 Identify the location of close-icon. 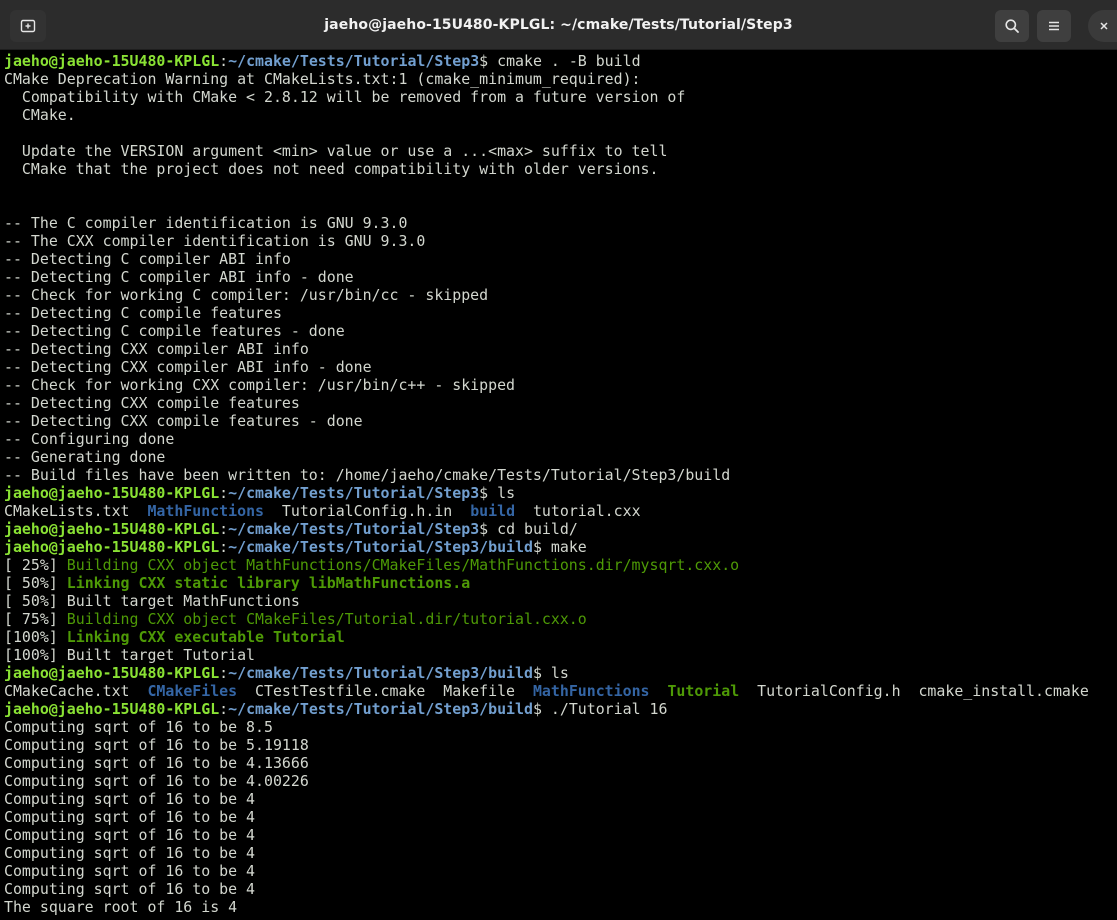
(1104, 26).